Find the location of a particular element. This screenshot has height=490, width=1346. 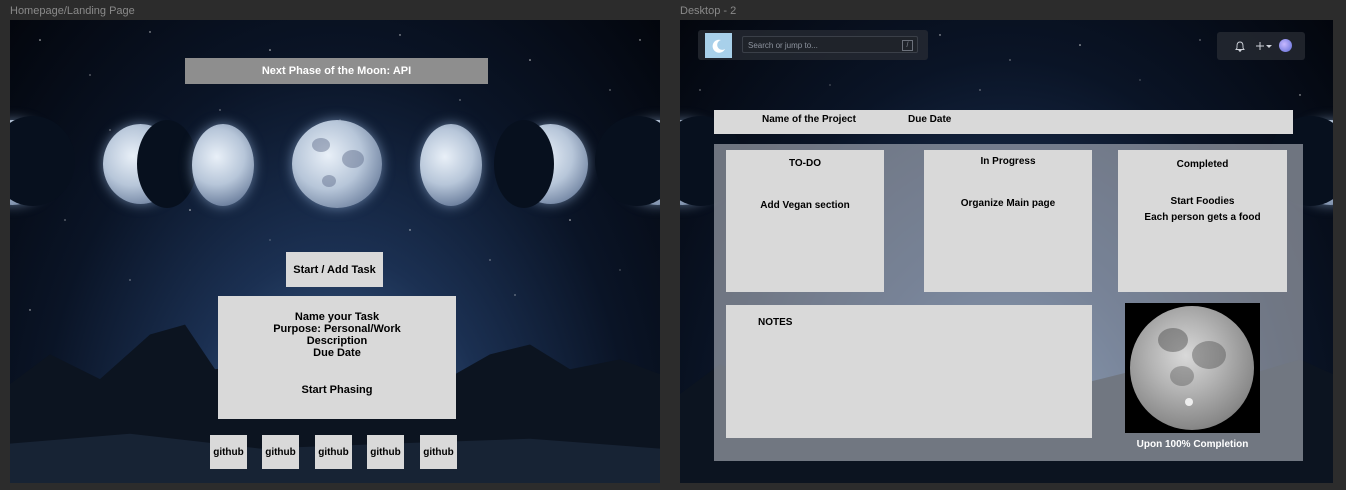

moon-icon is located at coordinates (718, 45).